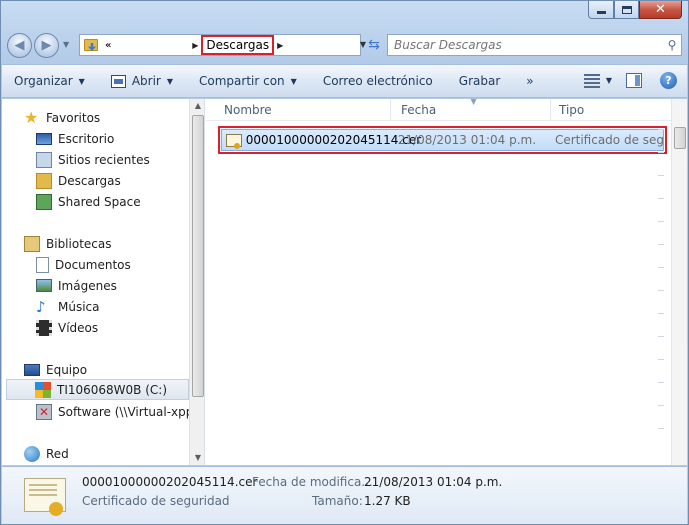  I want to click on nav-shared-space-label: Shared Space, so click(99, 201).